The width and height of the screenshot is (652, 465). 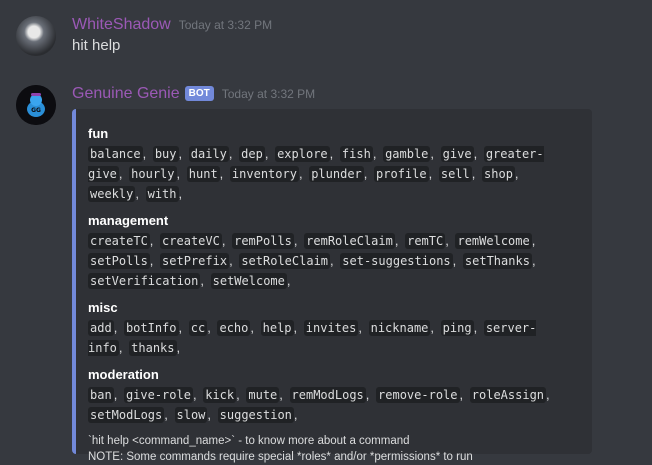 What do you see at coordinates (252, 154) in the screenshot?
I see `command-dep: dep` at bounding box center [252, 154].